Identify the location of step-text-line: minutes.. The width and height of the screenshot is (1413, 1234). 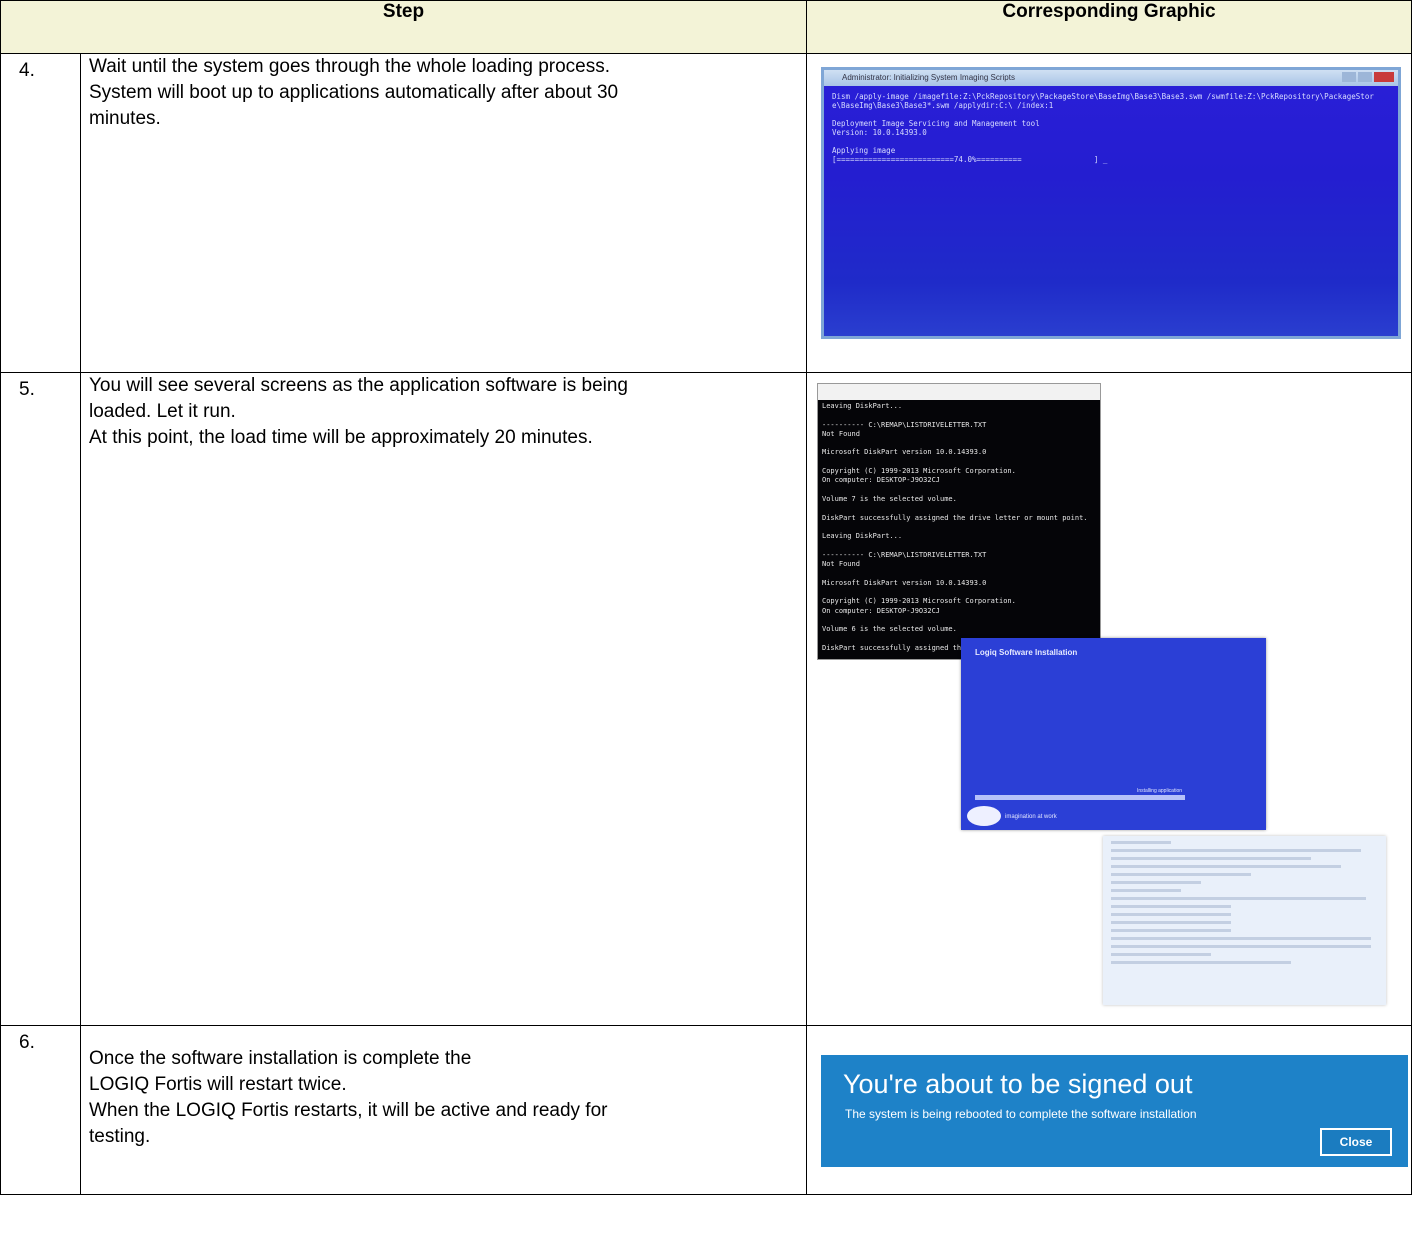
(125, 118).